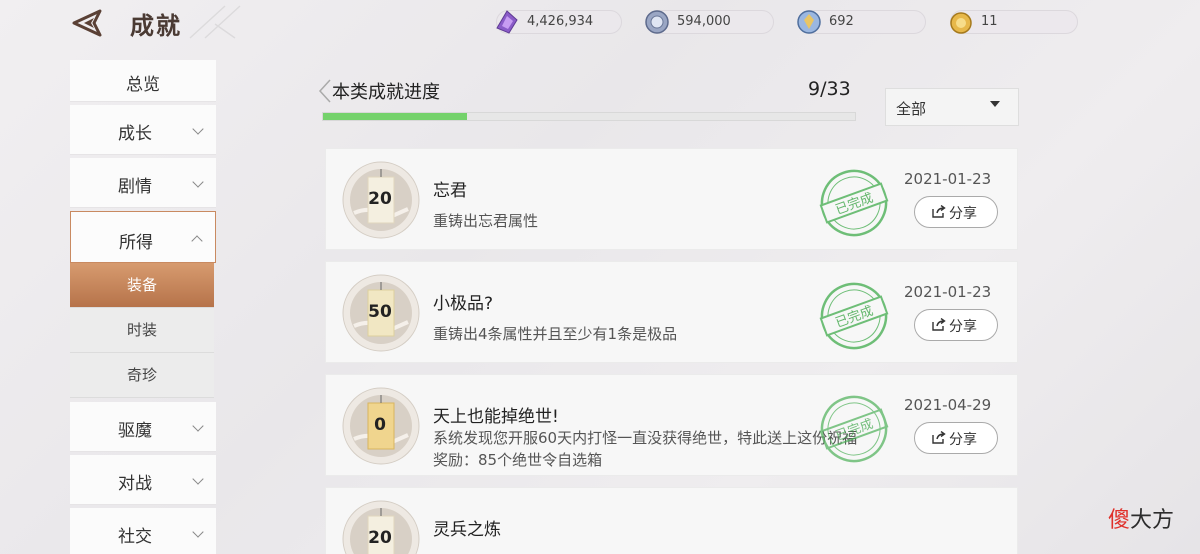 The height and width of the screenshot is (554, 1200). I want to click on sidebar-item-exorcism: 驱魔, so click(143, 427).